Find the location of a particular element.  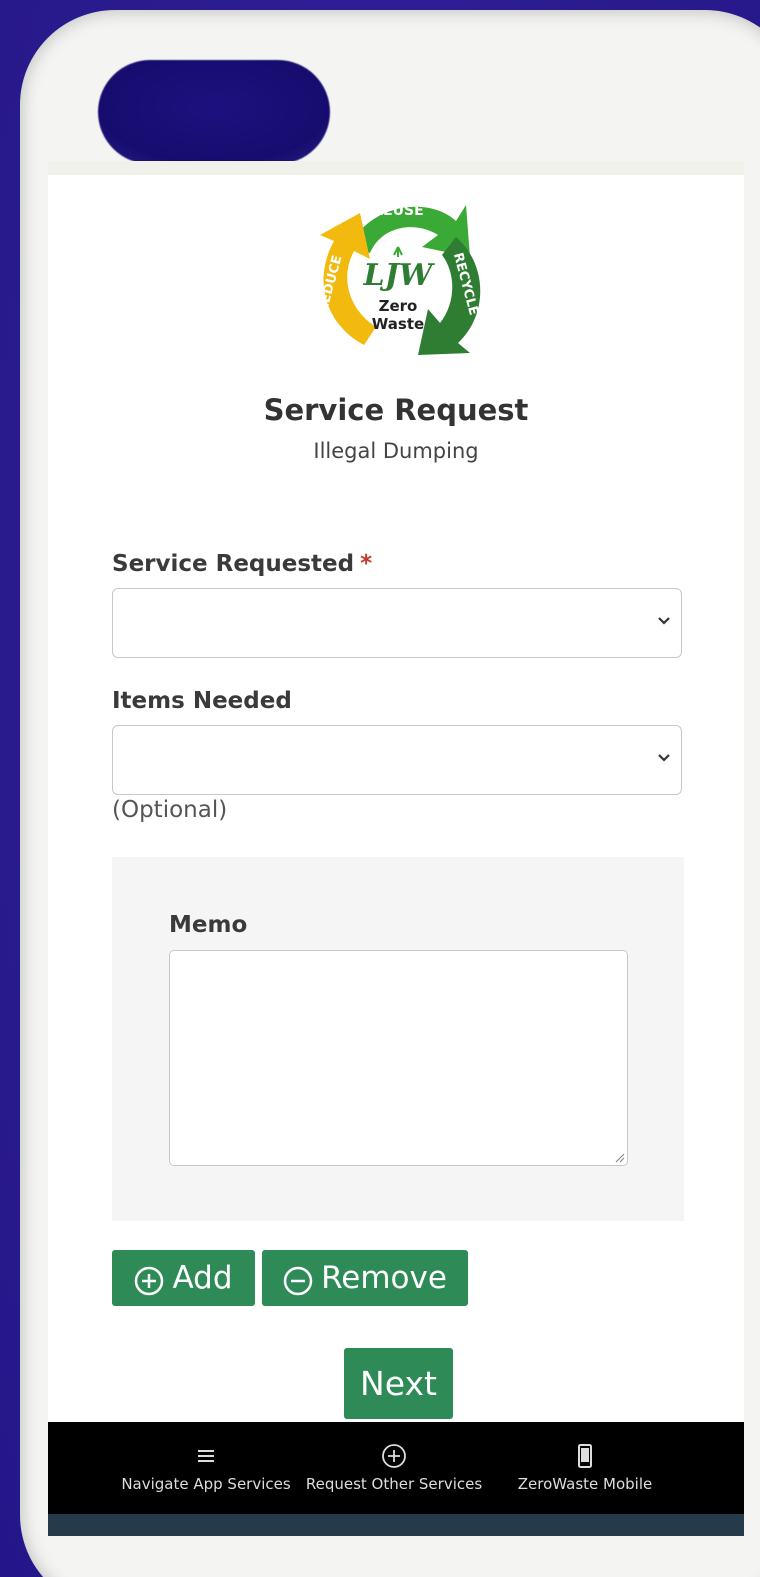

nav-label: Request Other Services is located at coordinates (394, 1484).